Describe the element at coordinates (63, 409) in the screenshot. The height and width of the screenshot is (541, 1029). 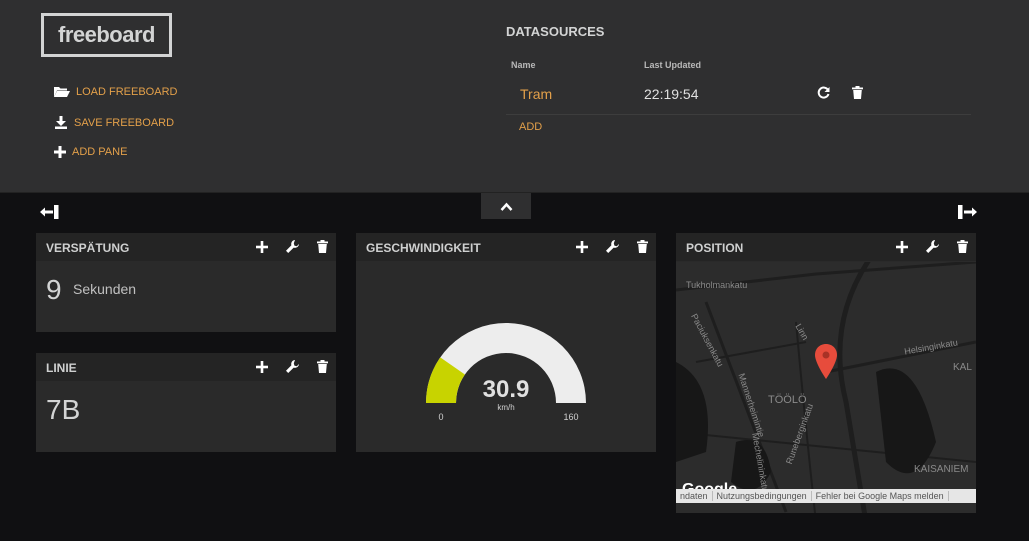
I see `widget-value: 7B` at that location.